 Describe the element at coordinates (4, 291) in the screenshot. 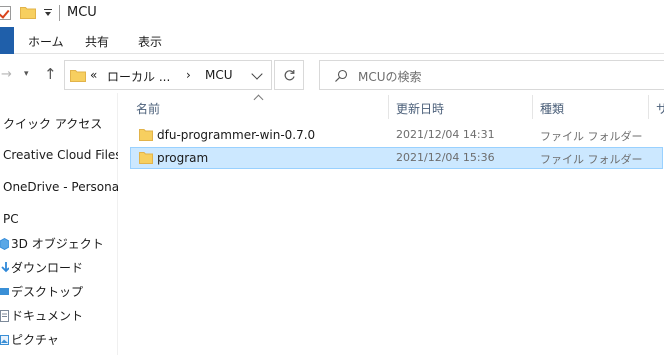

I see `desktop-icon` at that location.